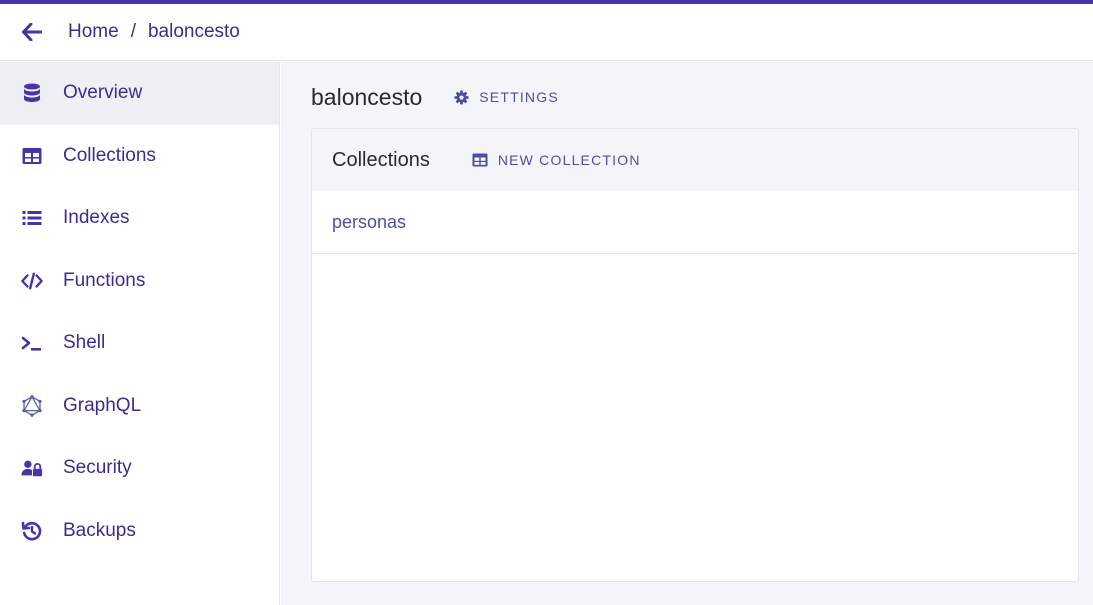  I want to click on database-header: baloncesto SETTINGS, so click(435, 97).